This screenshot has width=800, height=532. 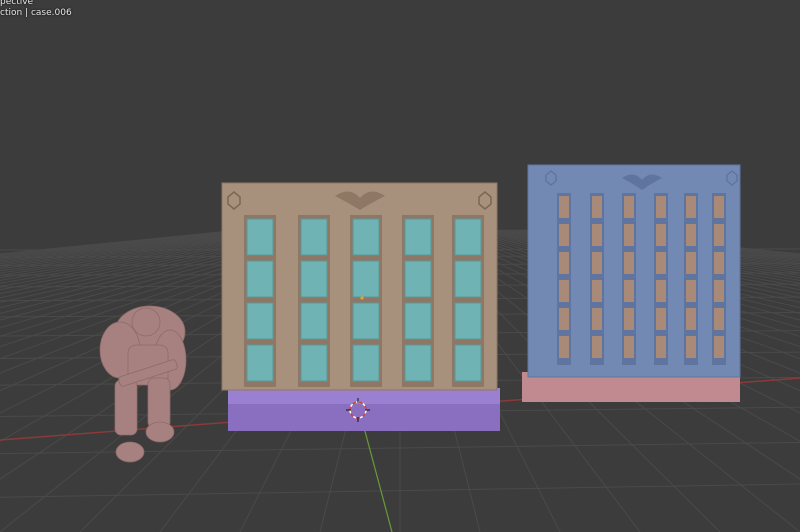 I want to click on collection-object-label: ction | case.006, so click(x=36, y=13).